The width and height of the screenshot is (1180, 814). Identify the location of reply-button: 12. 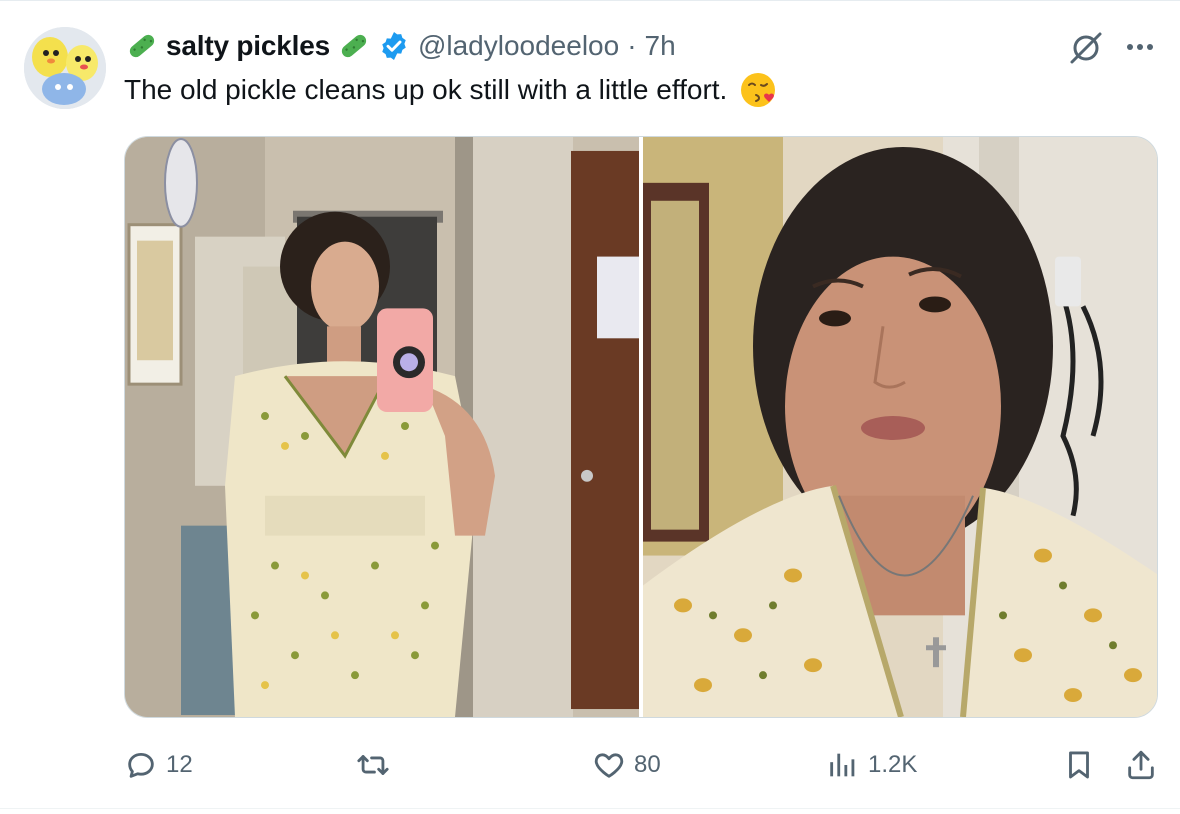
(158, 765).